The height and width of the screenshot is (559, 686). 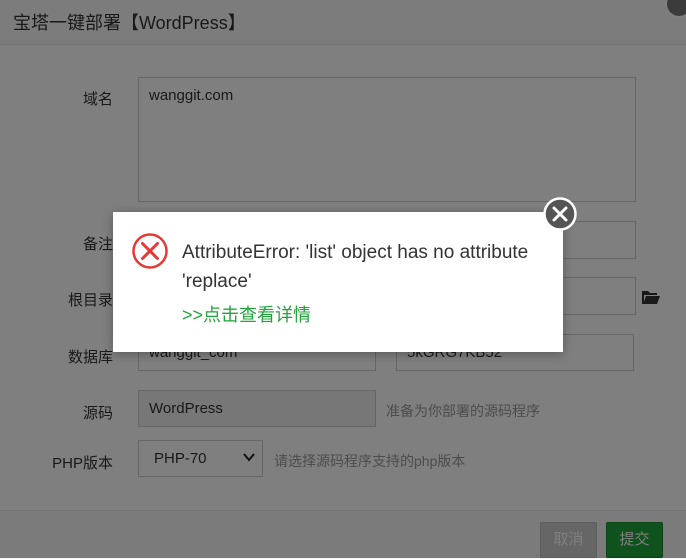 What do you see at coordinates (246, 314) in the screenshot?
I see `error-details-link: >>点击查看详情` at bounding box center [246, 314].